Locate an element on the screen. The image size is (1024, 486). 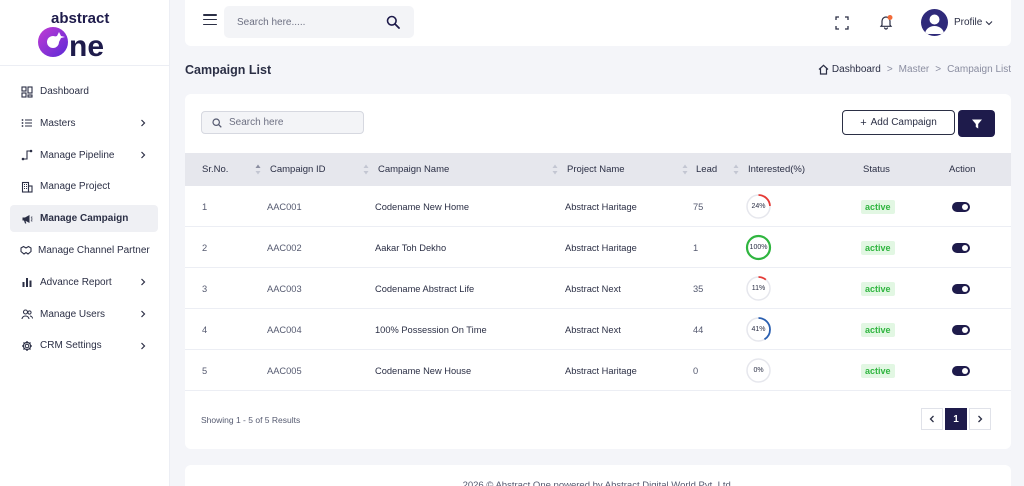
column-header: Interested(%) is located at coordinates (776, 169).